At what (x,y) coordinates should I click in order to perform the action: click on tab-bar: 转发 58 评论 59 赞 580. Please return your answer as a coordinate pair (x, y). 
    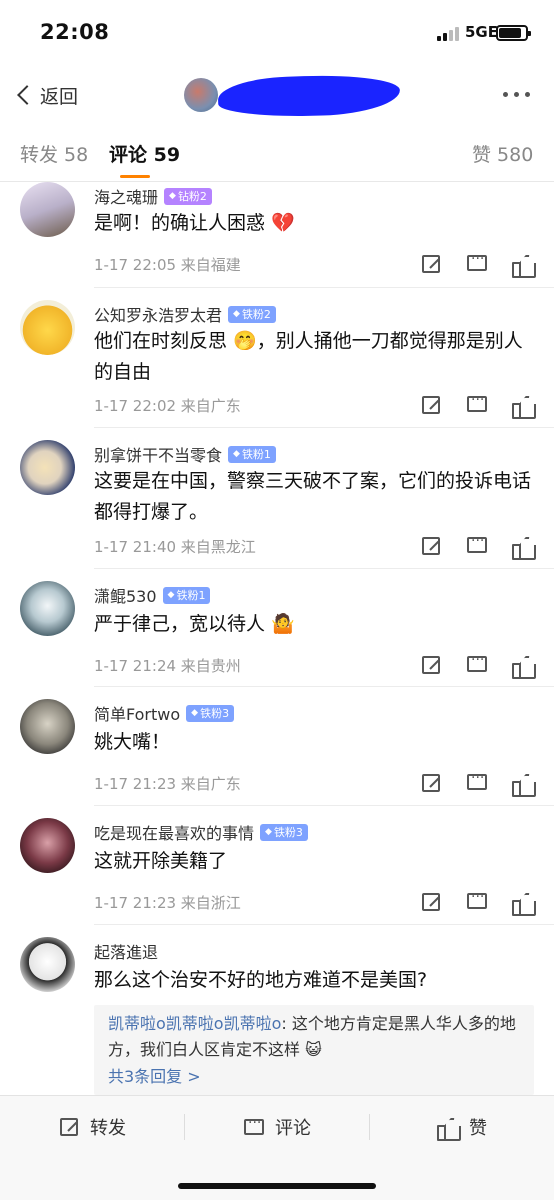
    Looking at the image, I should click on (277, 153).